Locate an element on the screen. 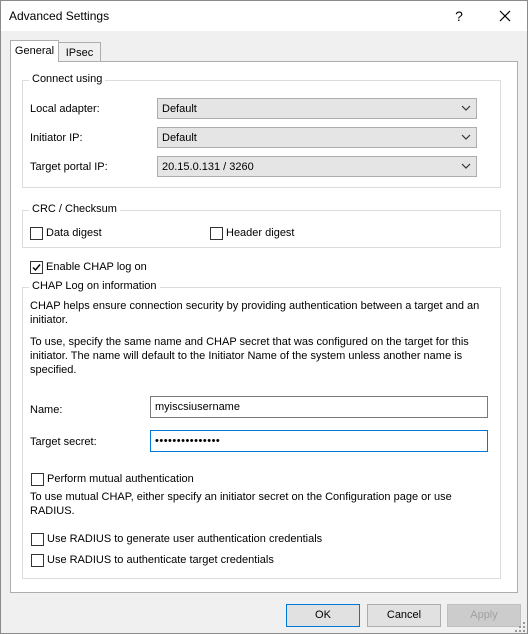 This screenshot has width=528, height=634. name-input-value: myiscsiusername is located at coordinates (197, 407).